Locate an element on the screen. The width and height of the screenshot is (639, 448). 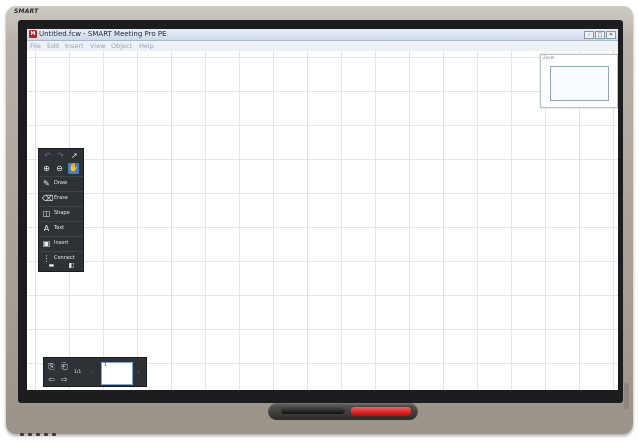
menu-bar: File Edit Insert View Object Help is located at coordinates (322, 46).